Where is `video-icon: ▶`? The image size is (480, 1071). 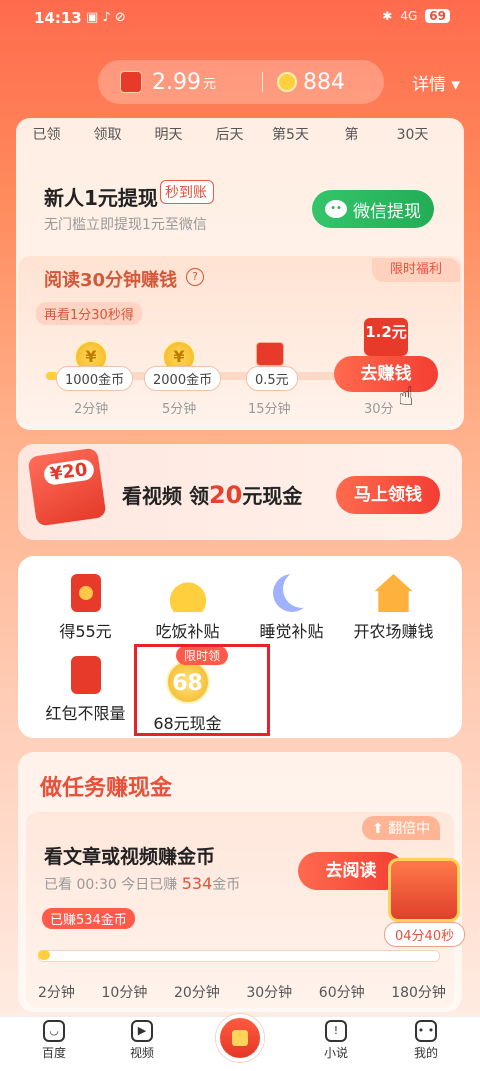
video-icon: ▶ is located at coordinates (142, 1031).